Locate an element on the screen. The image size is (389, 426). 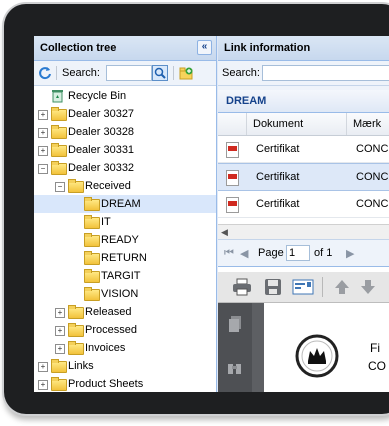
tree-node-dealer-30331: + Dealer 30331 is located at coordinates (125, 150).